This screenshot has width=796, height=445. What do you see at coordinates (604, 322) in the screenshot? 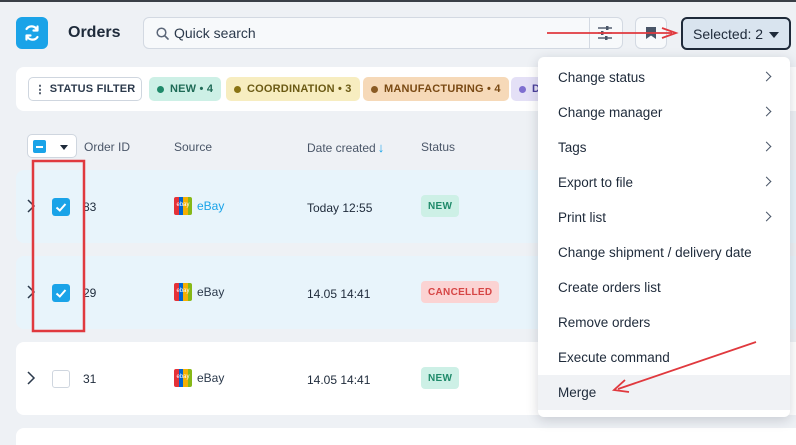
I see `menu-item-label: Remove orders` at bounding box center [604, 322].